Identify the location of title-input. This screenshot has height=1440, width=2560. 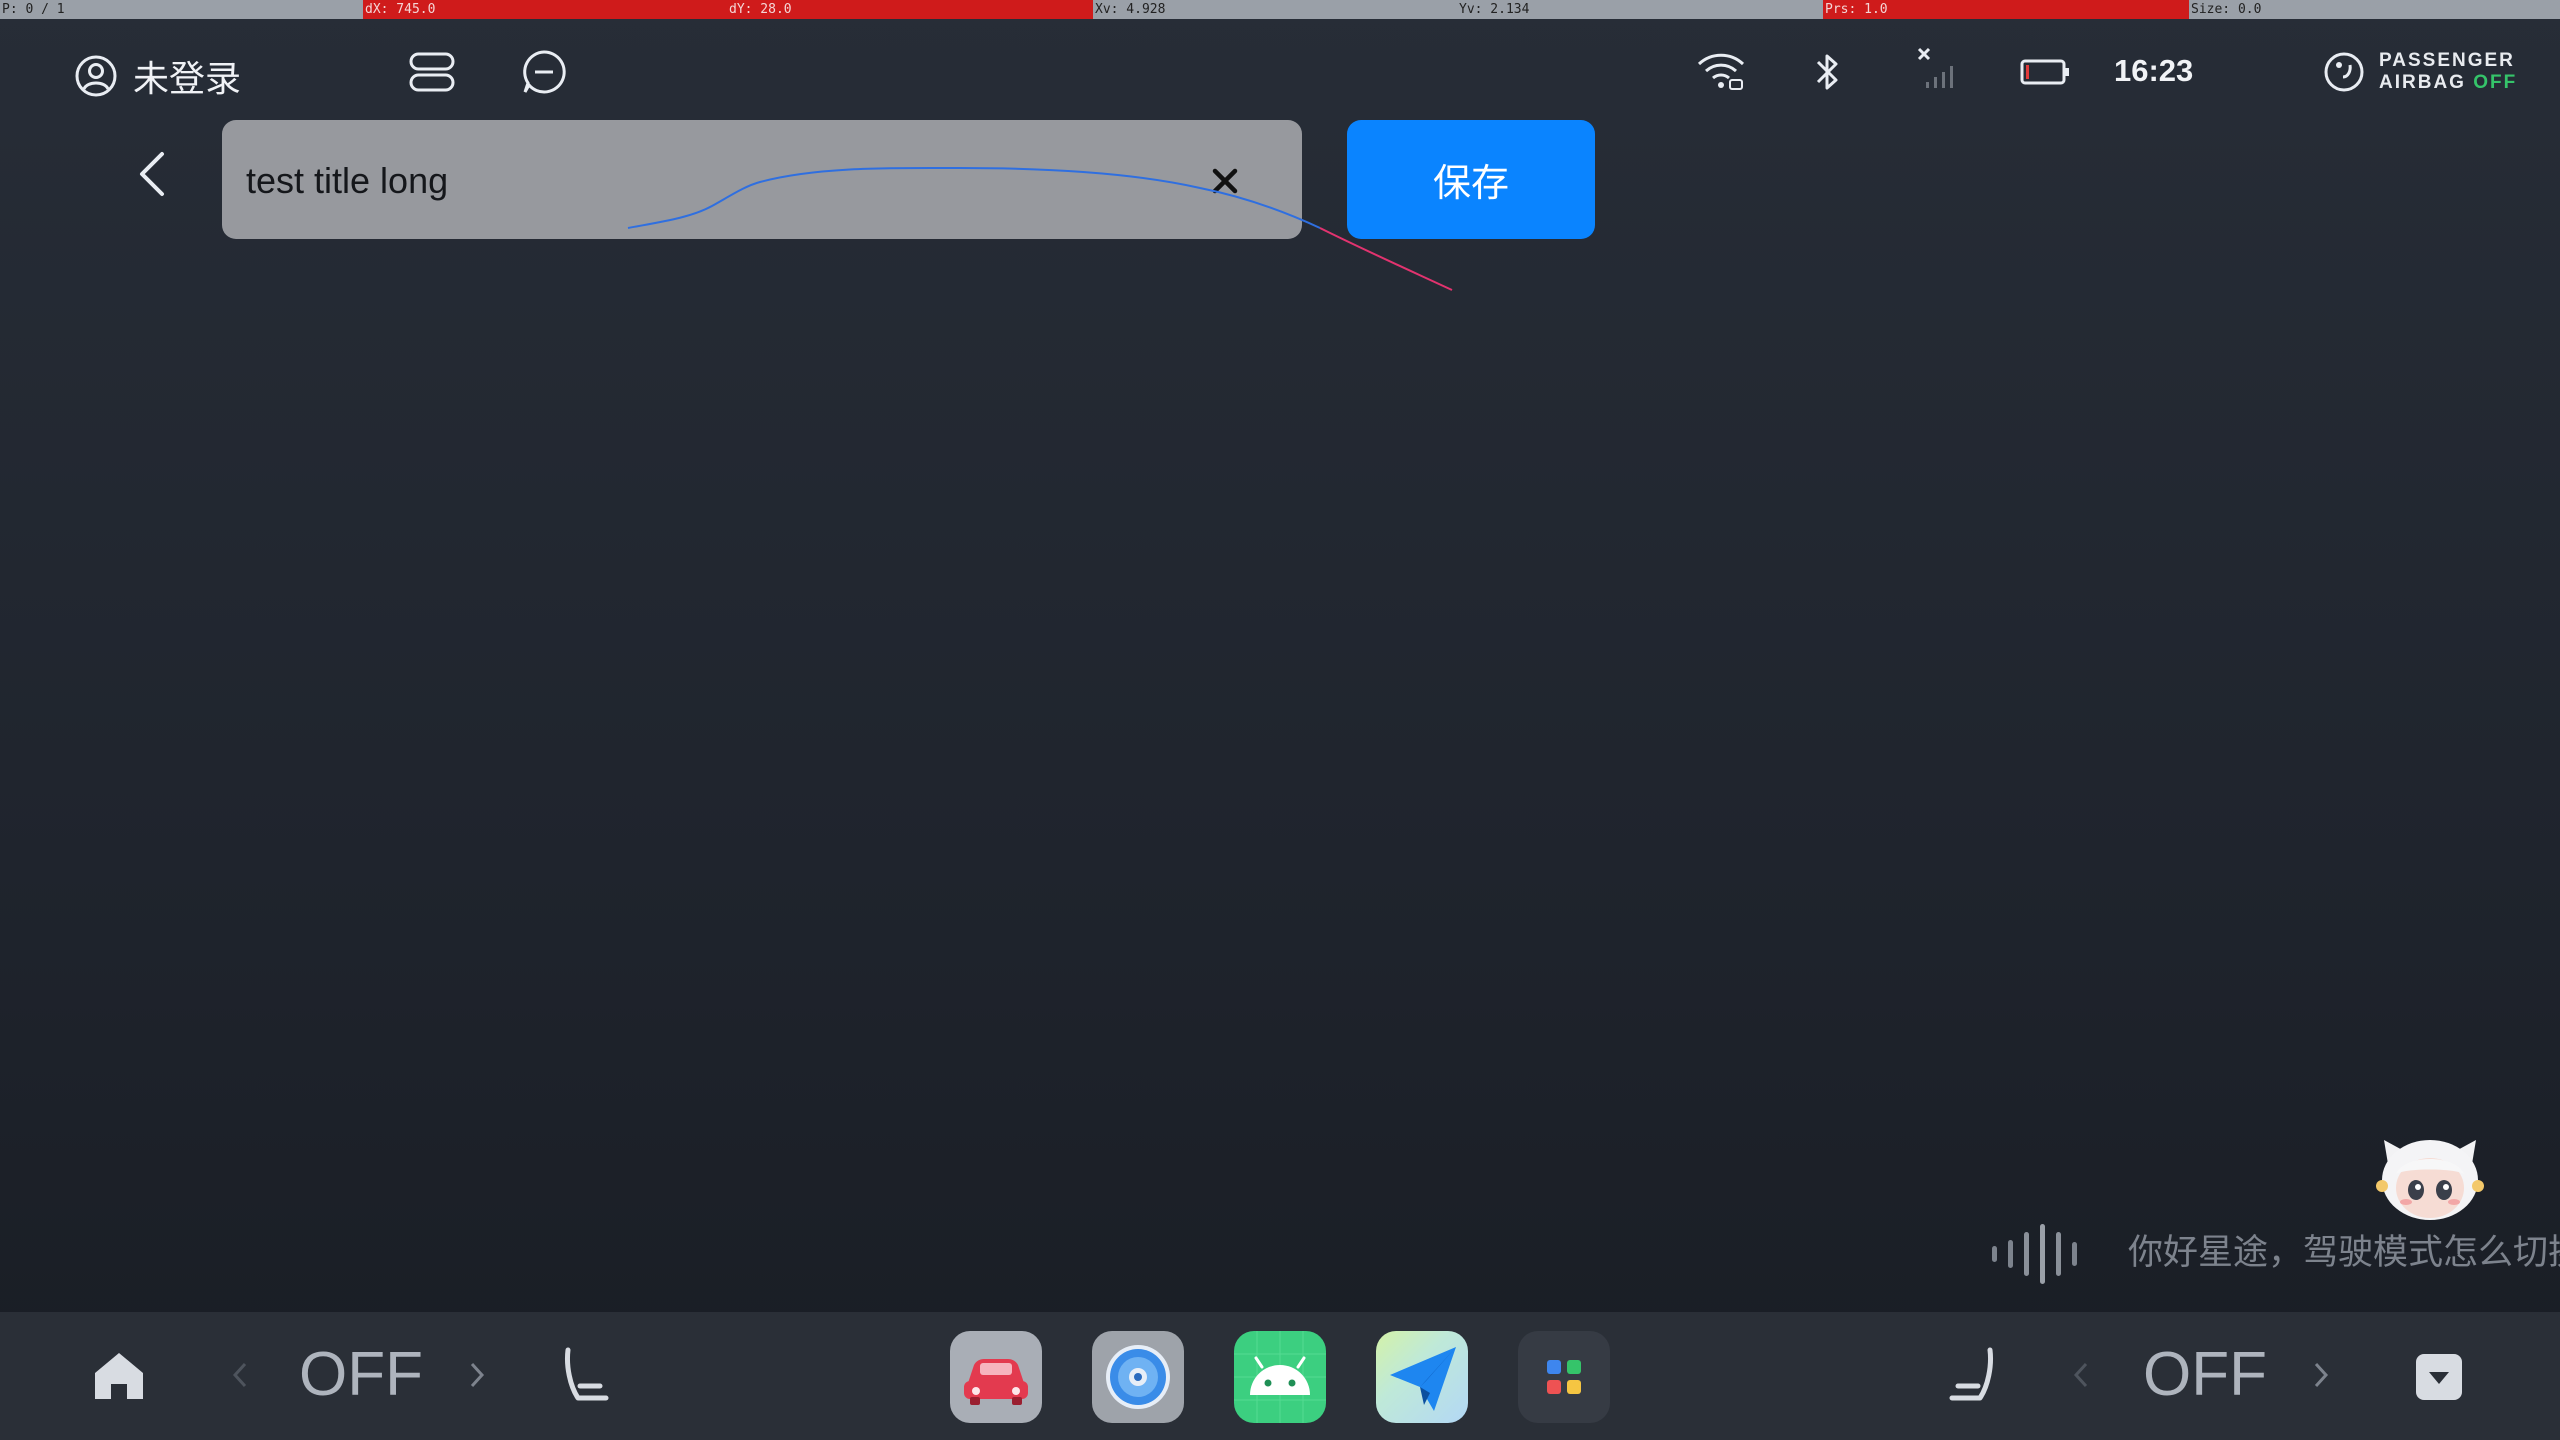
(706, 180).